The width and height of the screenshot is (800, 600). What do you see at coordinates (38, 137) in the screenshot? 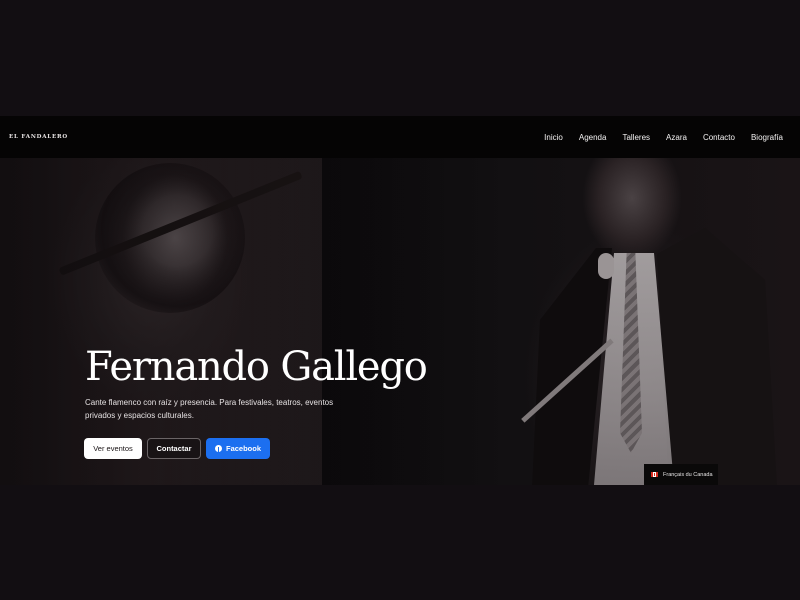
I see `site-logo: EL FANDALERO` at bounding box center [38, 137].